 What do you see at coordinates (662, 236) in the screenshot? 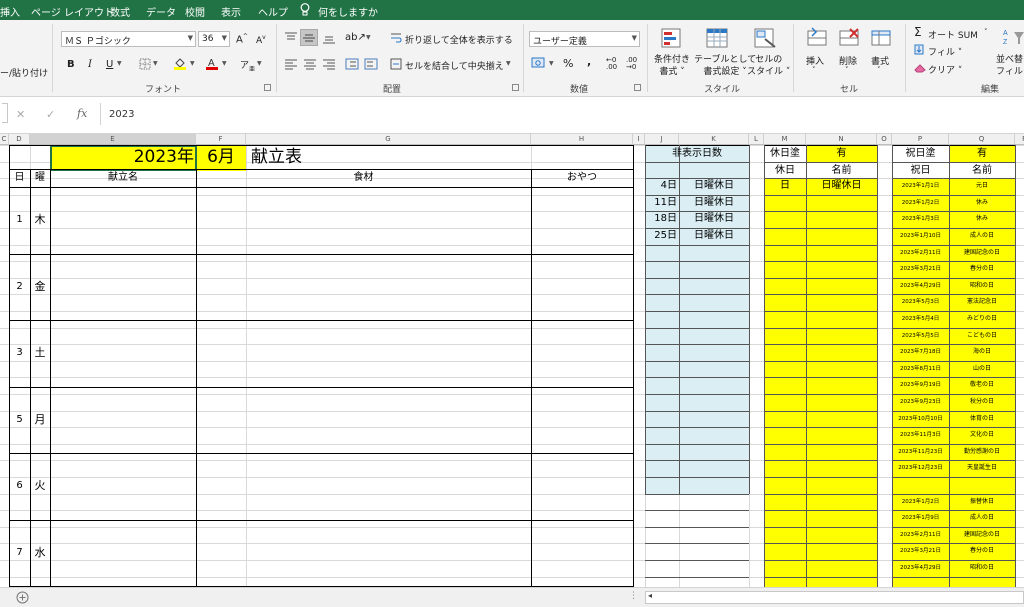
I see `hidden-day-date: 25日` at bounding box center [662, 236].